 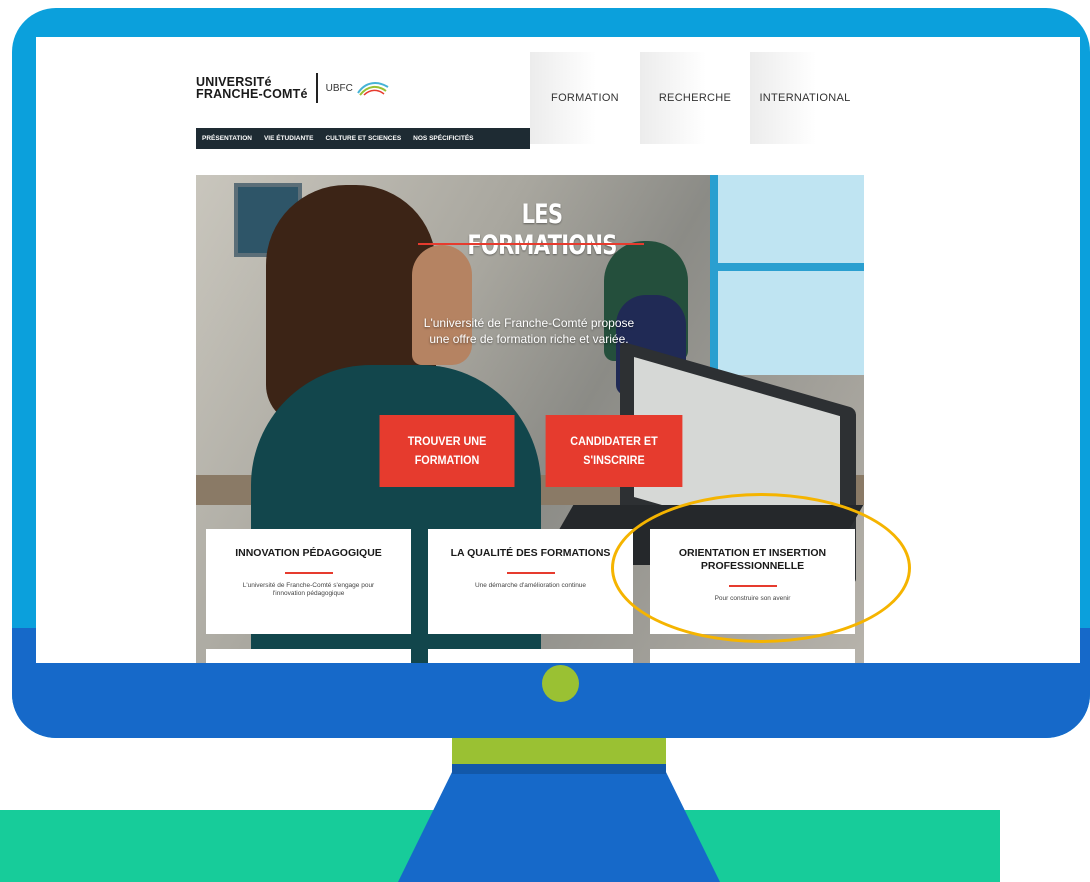 I want to click on logo-line-2: FRANCHE-COMTé, so click(x=252, y=94).